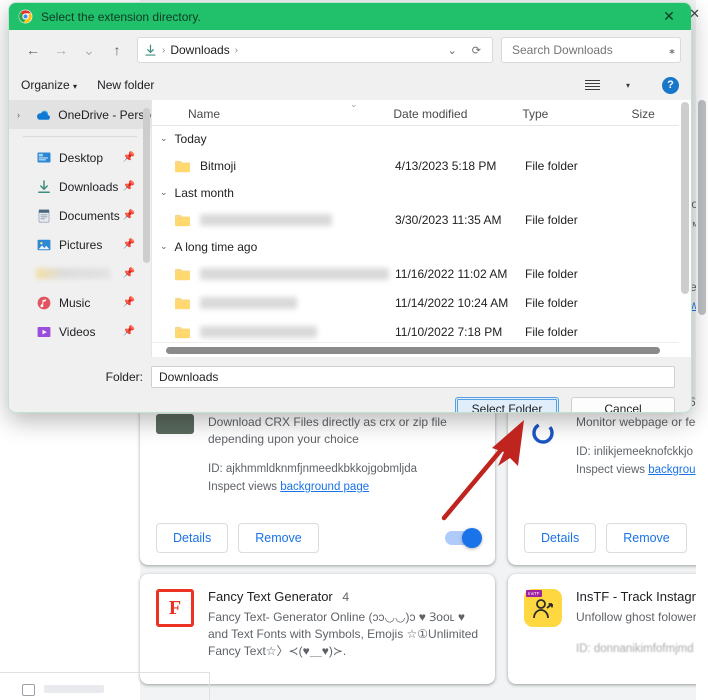 This screenshot has height=700, width=708. Describe the element at coordinates (669, 16) in the screenshot. I see `close-icon: ✕` at that location.